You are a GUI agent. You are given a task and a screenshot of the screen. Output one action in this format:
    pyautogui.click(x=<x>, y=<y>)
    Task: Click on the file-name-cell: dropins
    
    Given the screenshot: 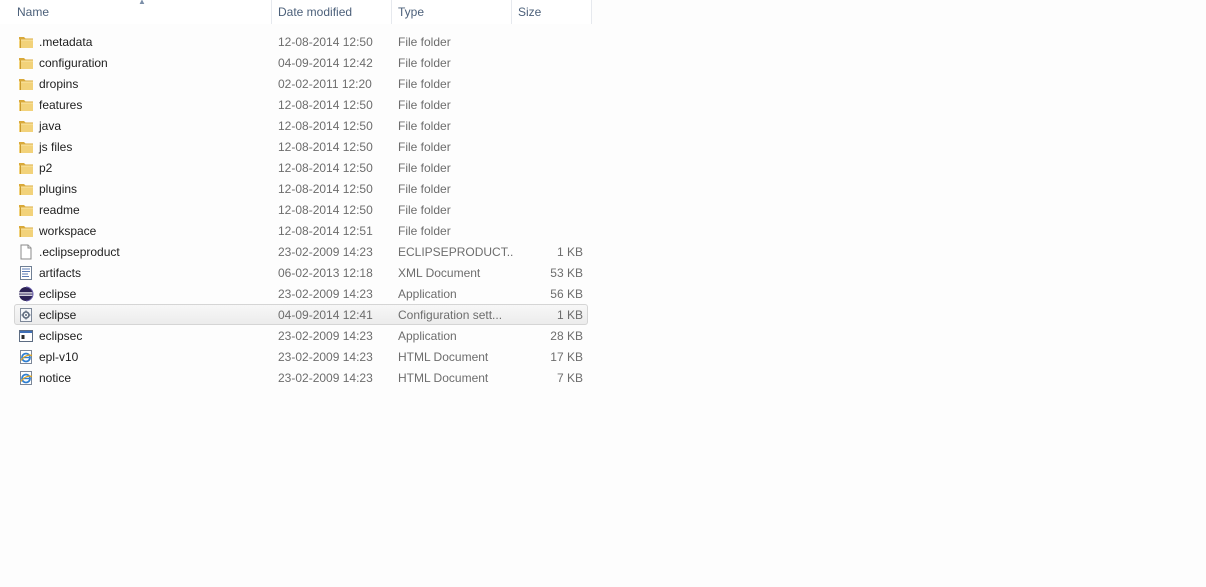 What is the action you would take?
    pyautogui.click(x=144, y=83)
    